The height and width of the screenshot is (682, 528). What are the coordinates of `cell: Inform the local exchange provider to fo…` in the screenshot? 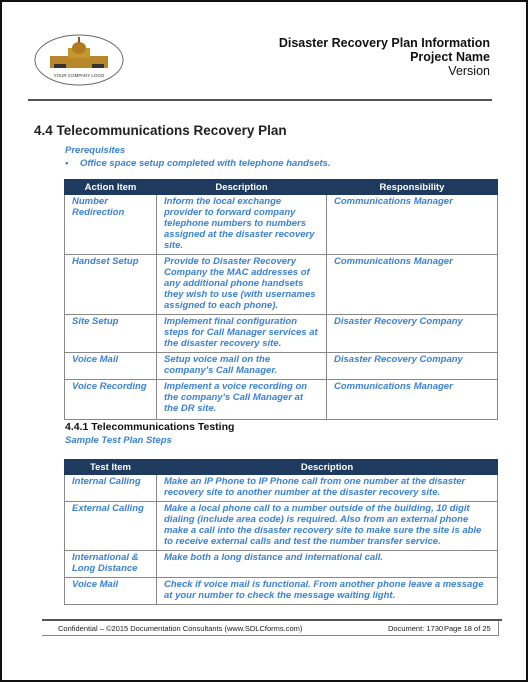 It's located at (241, 224).